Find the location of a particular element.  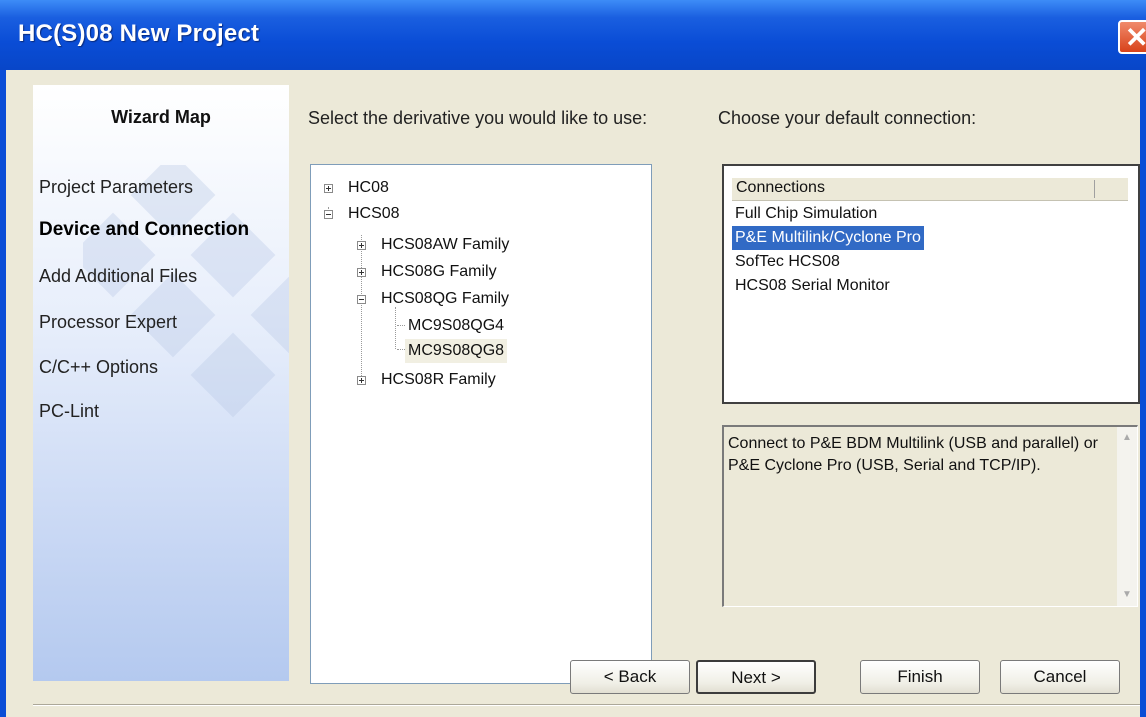

window-border-right is located at coordinates (1143, 393).